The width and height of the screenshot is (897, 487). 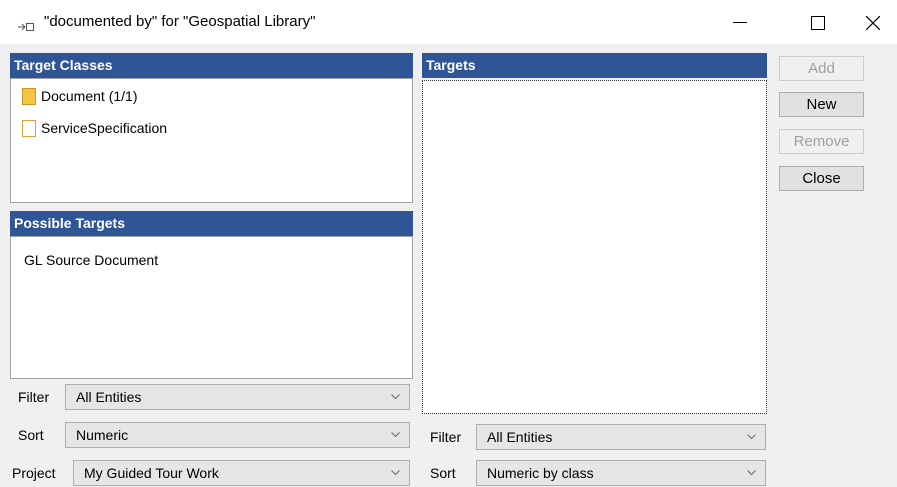 I want to click on targets-header: Targets, so click(x=594, y=65).